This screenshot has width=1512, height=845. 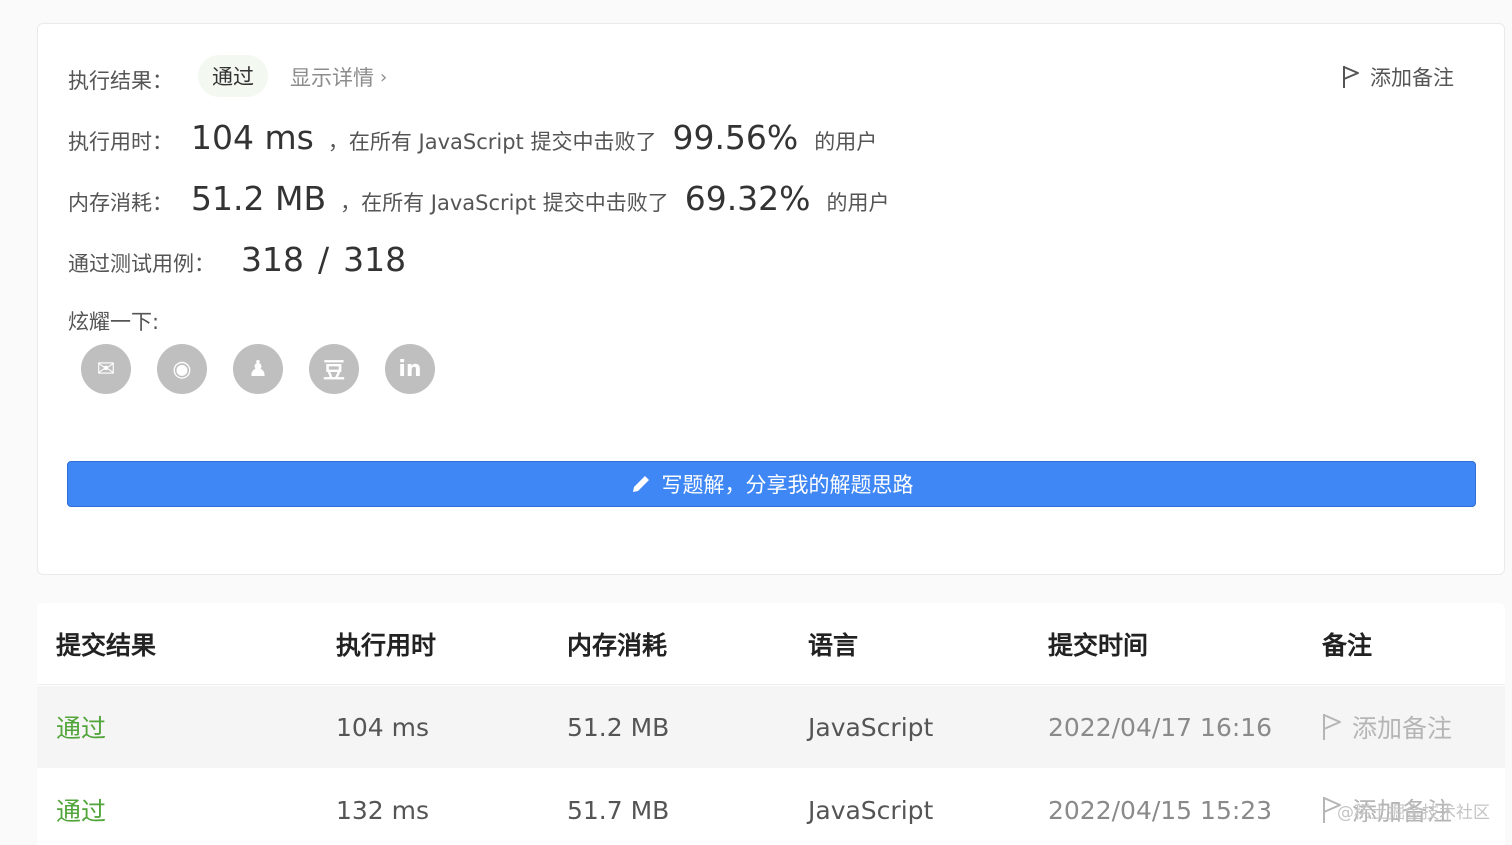 What do you see at coordinates (1160, 727) in the screenshot?
I see `submission-time: 2022/04/17 16:16` at bounding box center [1160, 727].